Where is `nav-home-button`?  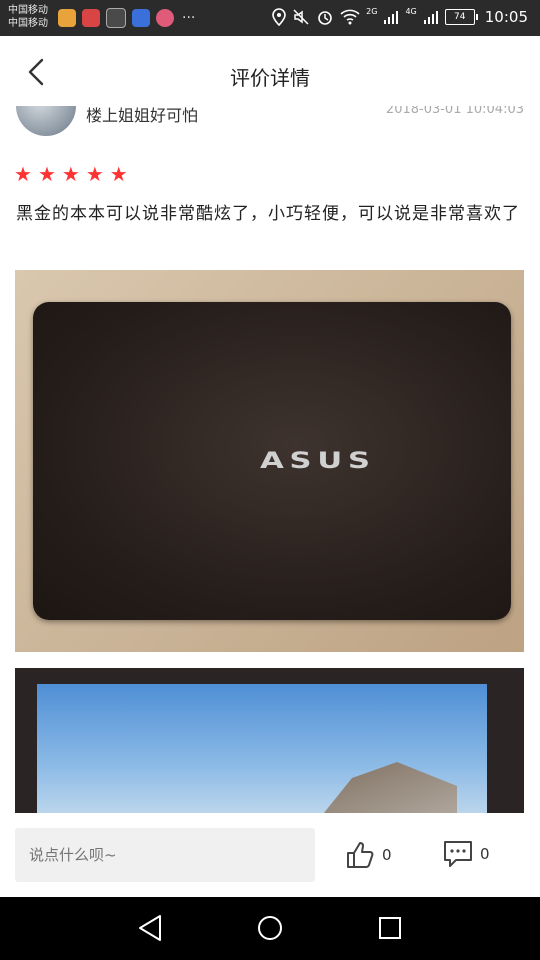
nav-home-button is located at coordinates (270, 930).